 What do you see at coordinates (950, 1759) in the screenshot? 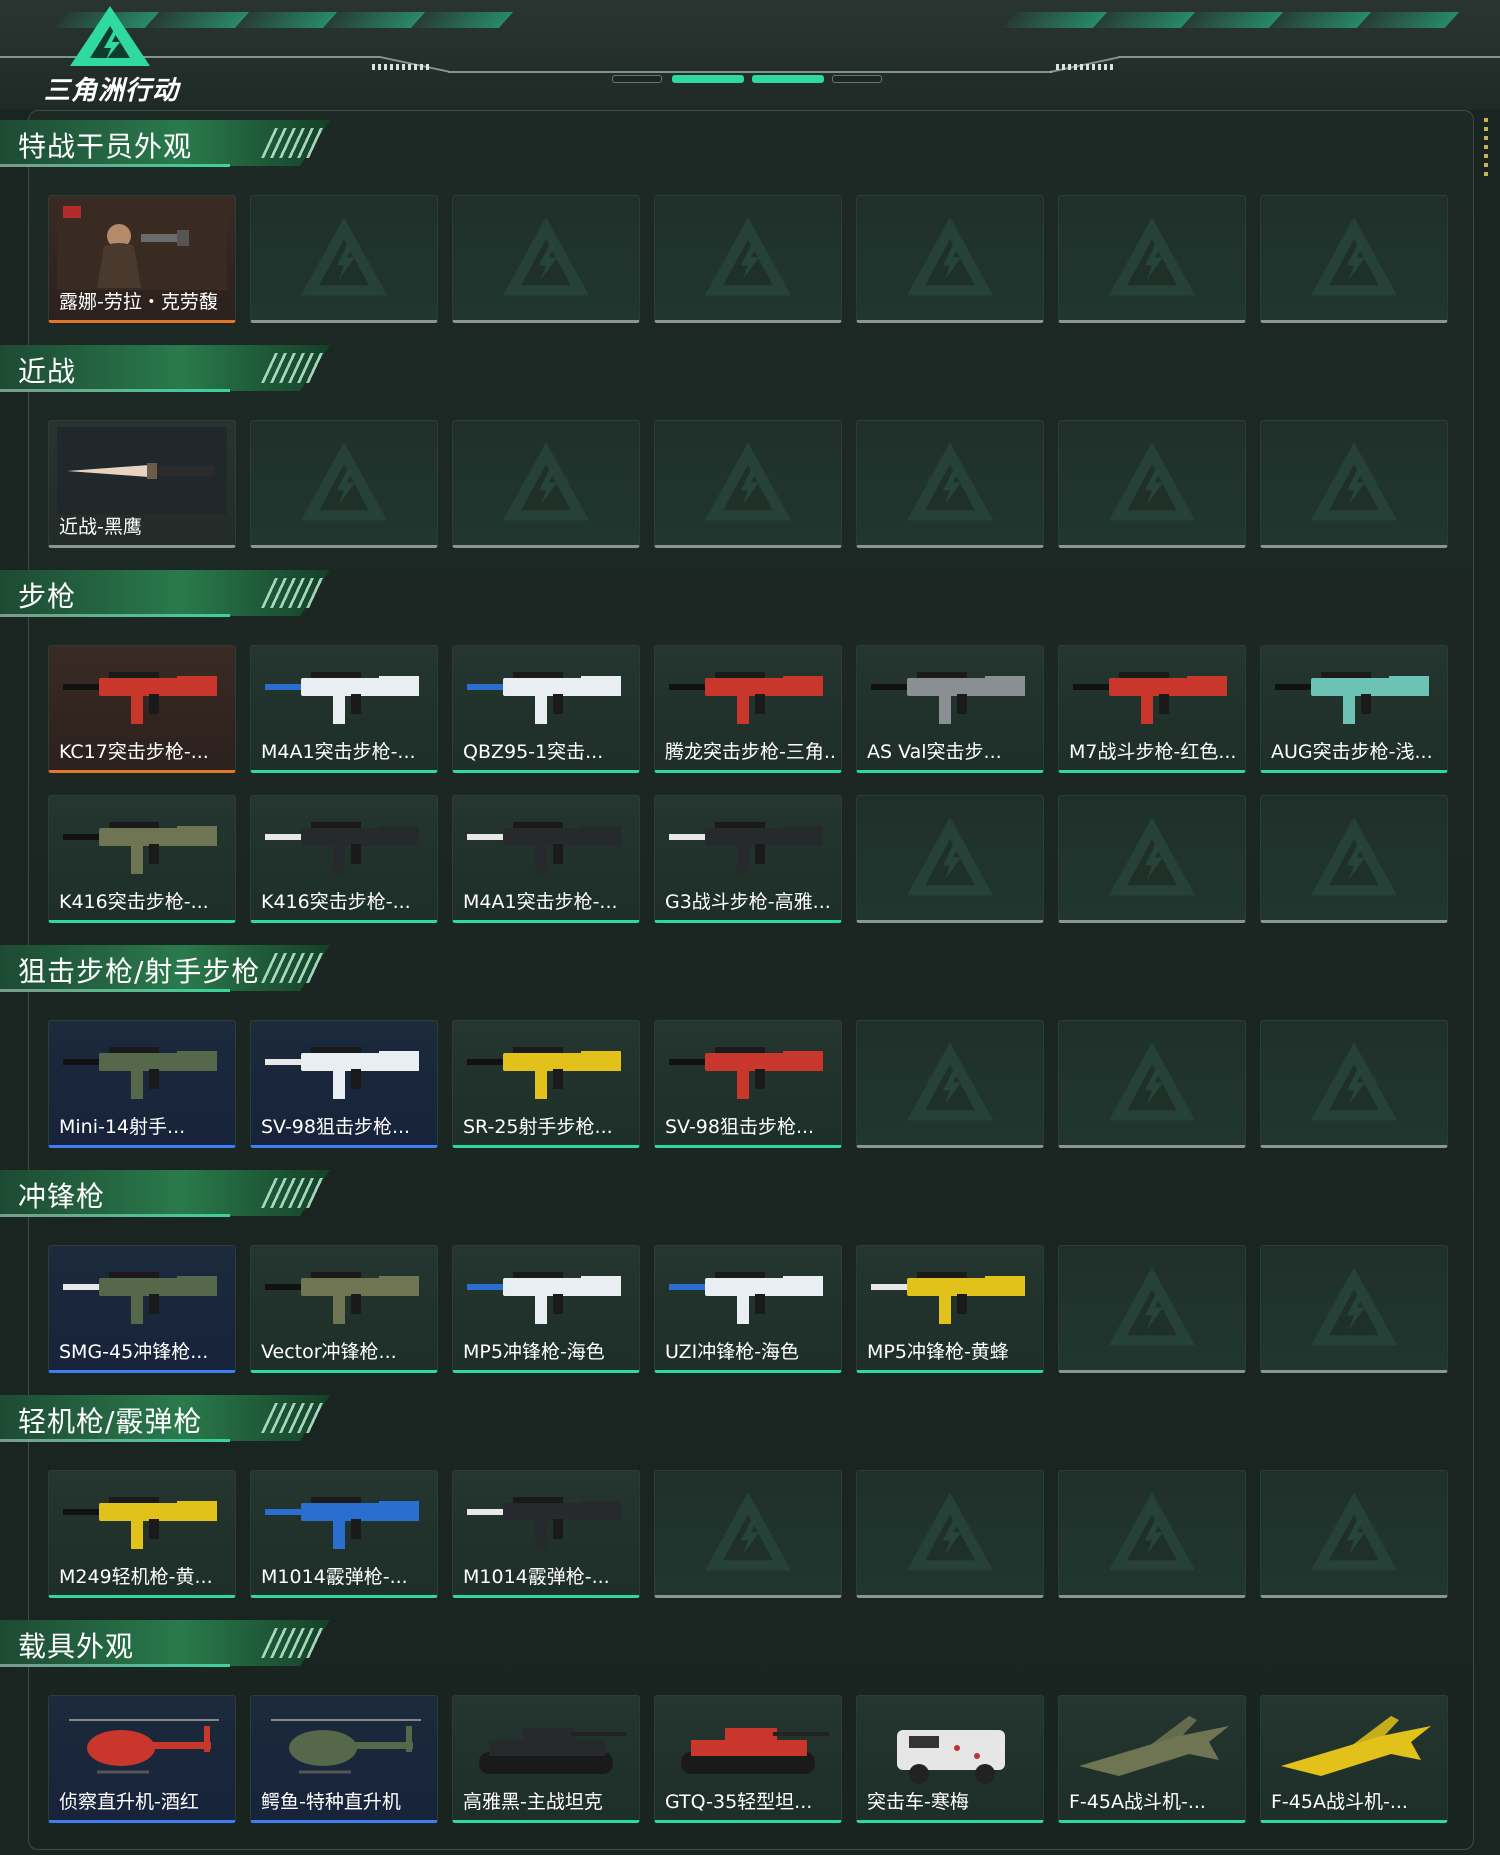
I see `collection-item-card: 突击车-寒梅` at bounding box center [950, 1759].